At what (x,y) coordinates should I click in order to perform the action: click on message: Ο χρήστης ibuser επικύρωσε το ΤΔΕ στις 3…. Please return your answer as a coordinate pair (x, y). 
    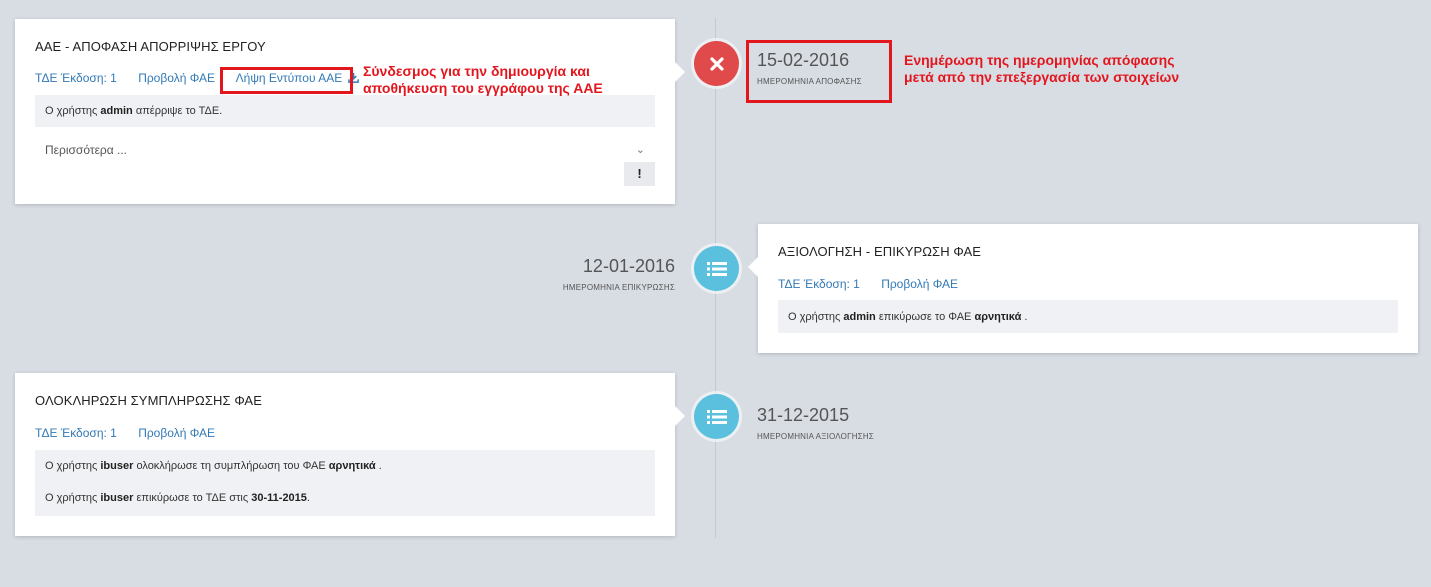
    Looking at the image, I should click on (177, 498).